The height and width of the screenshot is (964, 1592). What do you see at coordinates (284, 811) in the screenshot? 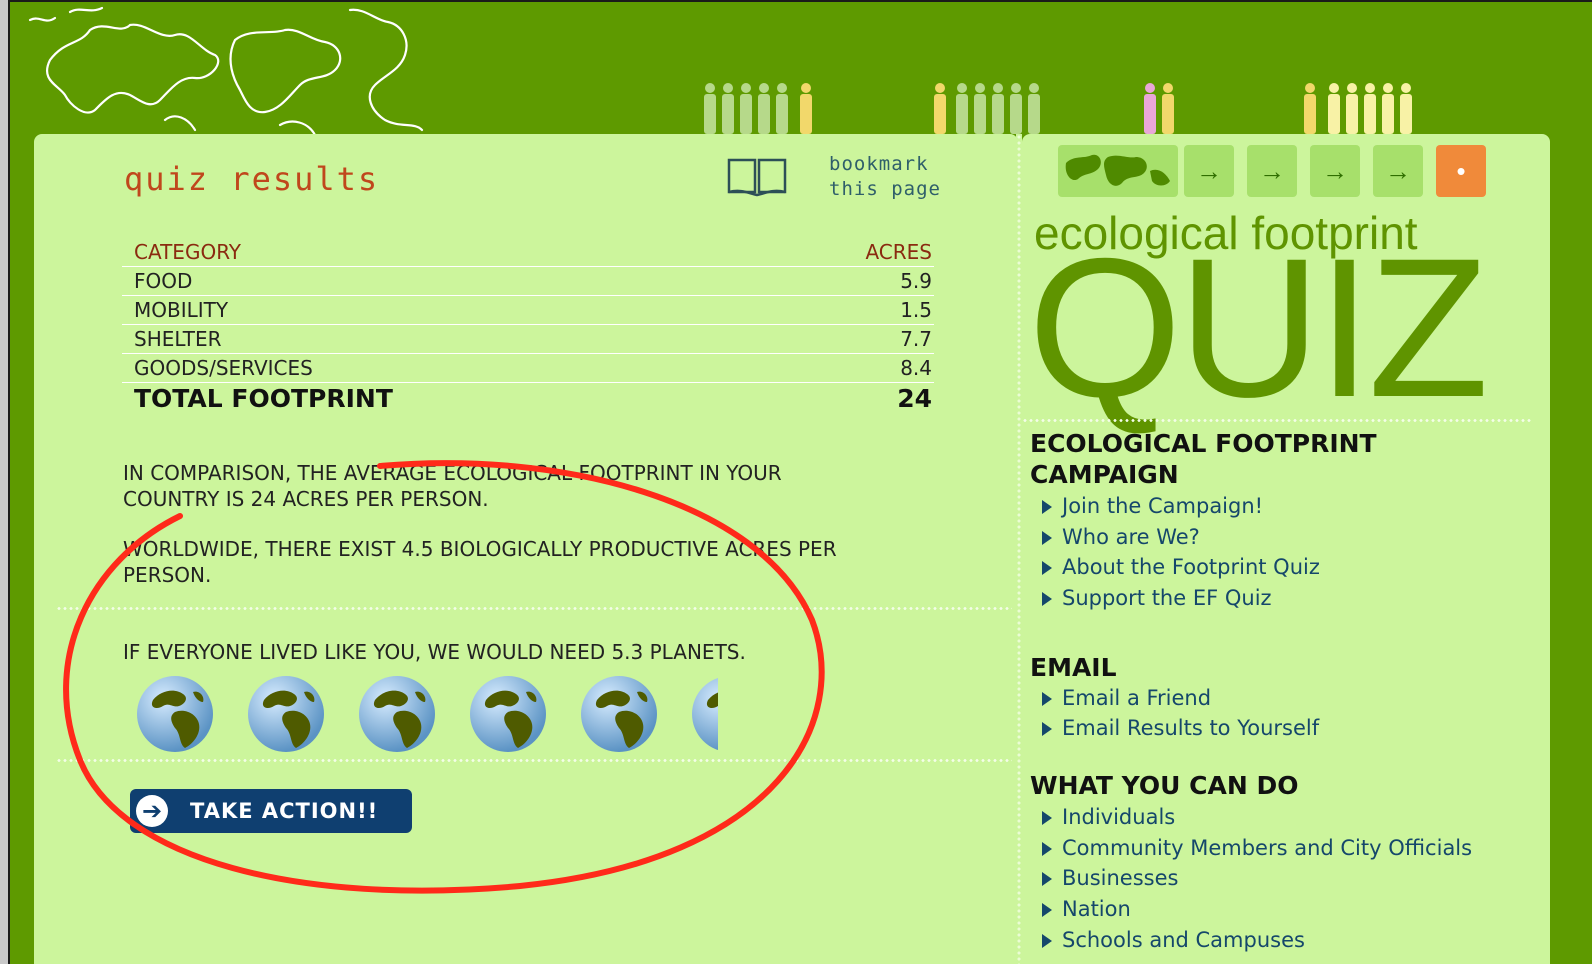
I see `take-action-label: TAKE ACTION!!` at bounding box center [284, 811].